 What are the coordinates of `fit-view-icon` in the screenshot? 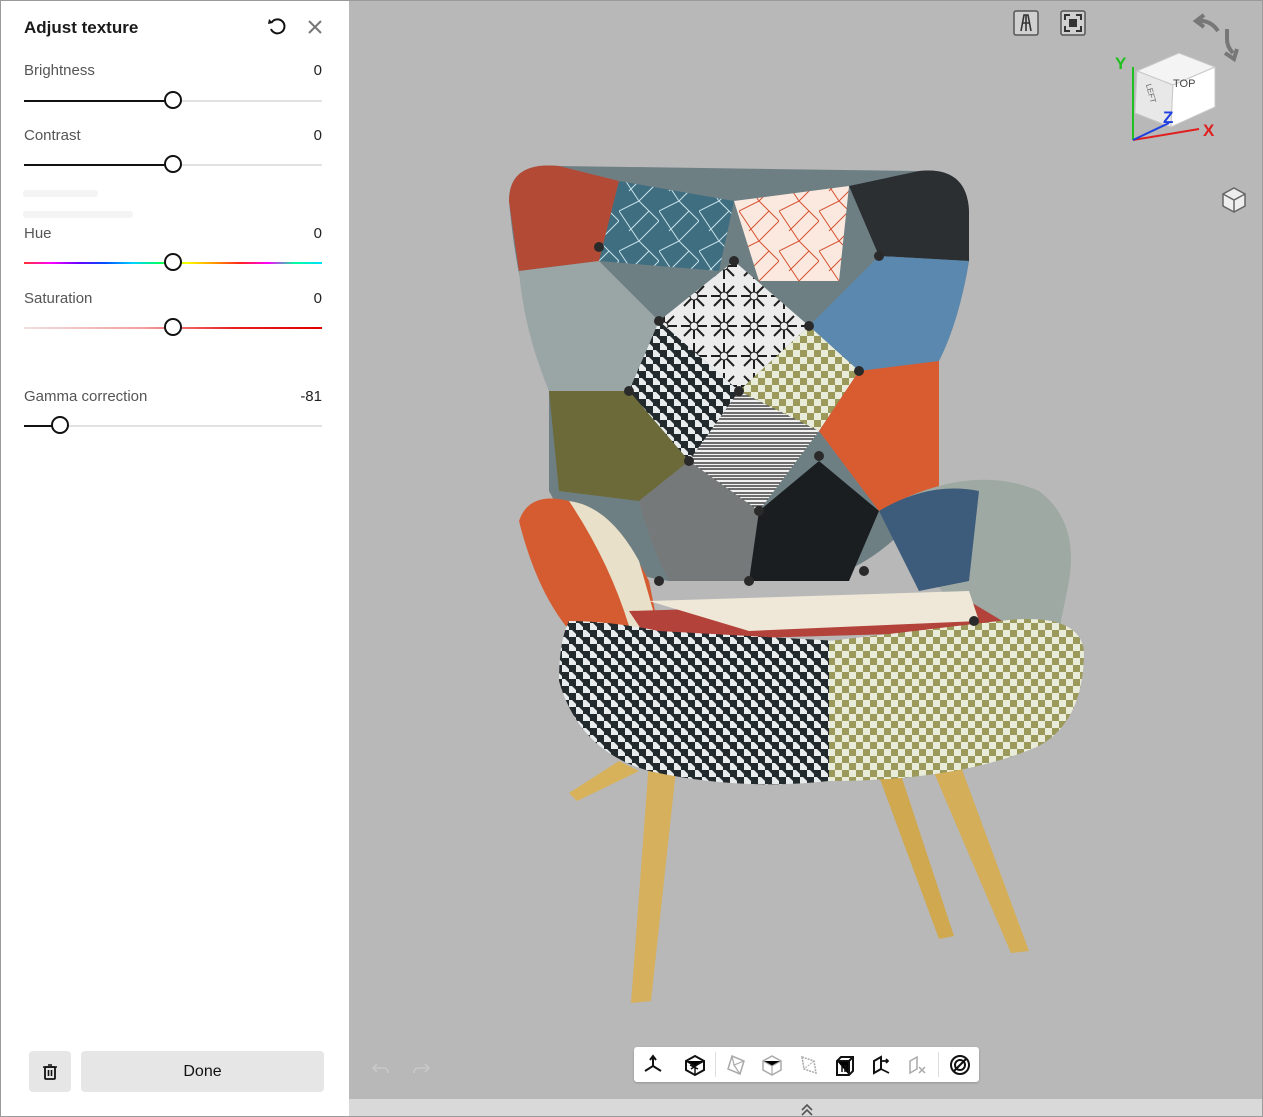 It's located at (1073, 23).